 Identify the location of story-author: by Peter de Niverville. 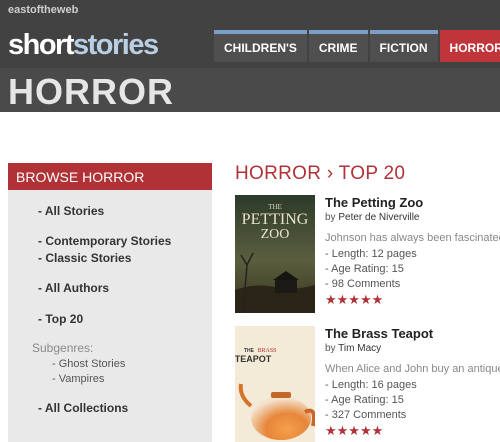
(412, 218).